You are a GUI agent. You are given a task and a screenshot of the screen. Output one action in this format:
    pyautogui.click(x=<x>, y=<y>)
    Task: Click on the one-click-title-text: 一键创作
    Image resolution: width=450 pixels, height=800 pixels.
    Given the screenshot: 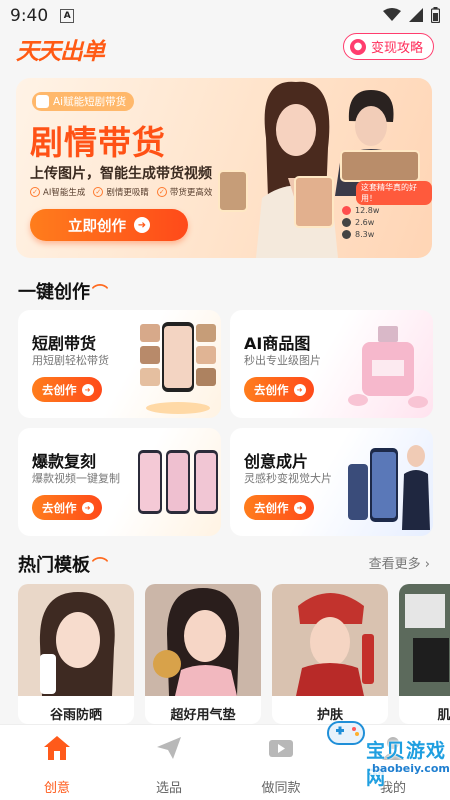 What is the action you would take?
    pyautogui.click(x=54, y=292)
    